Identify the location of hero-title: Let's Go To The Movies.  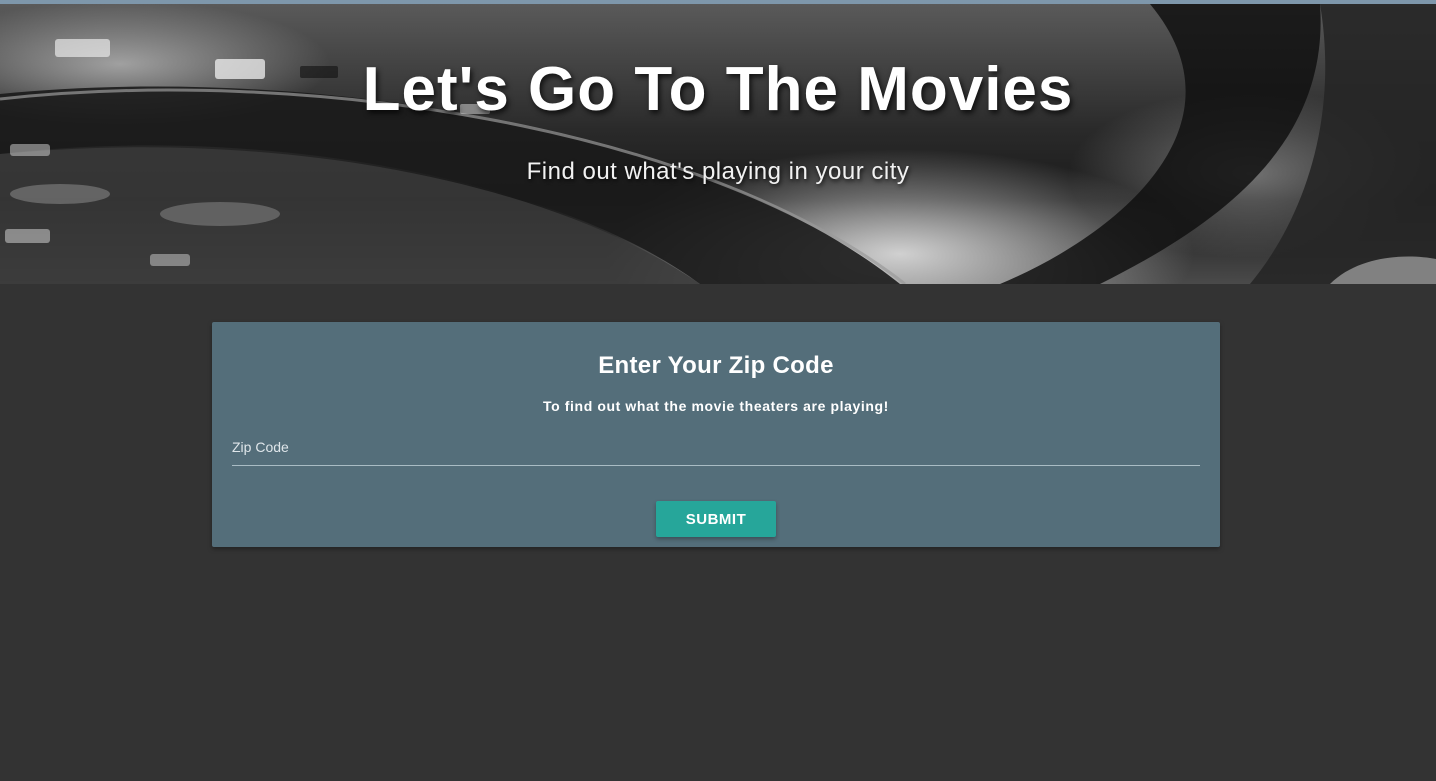
(718, 89).